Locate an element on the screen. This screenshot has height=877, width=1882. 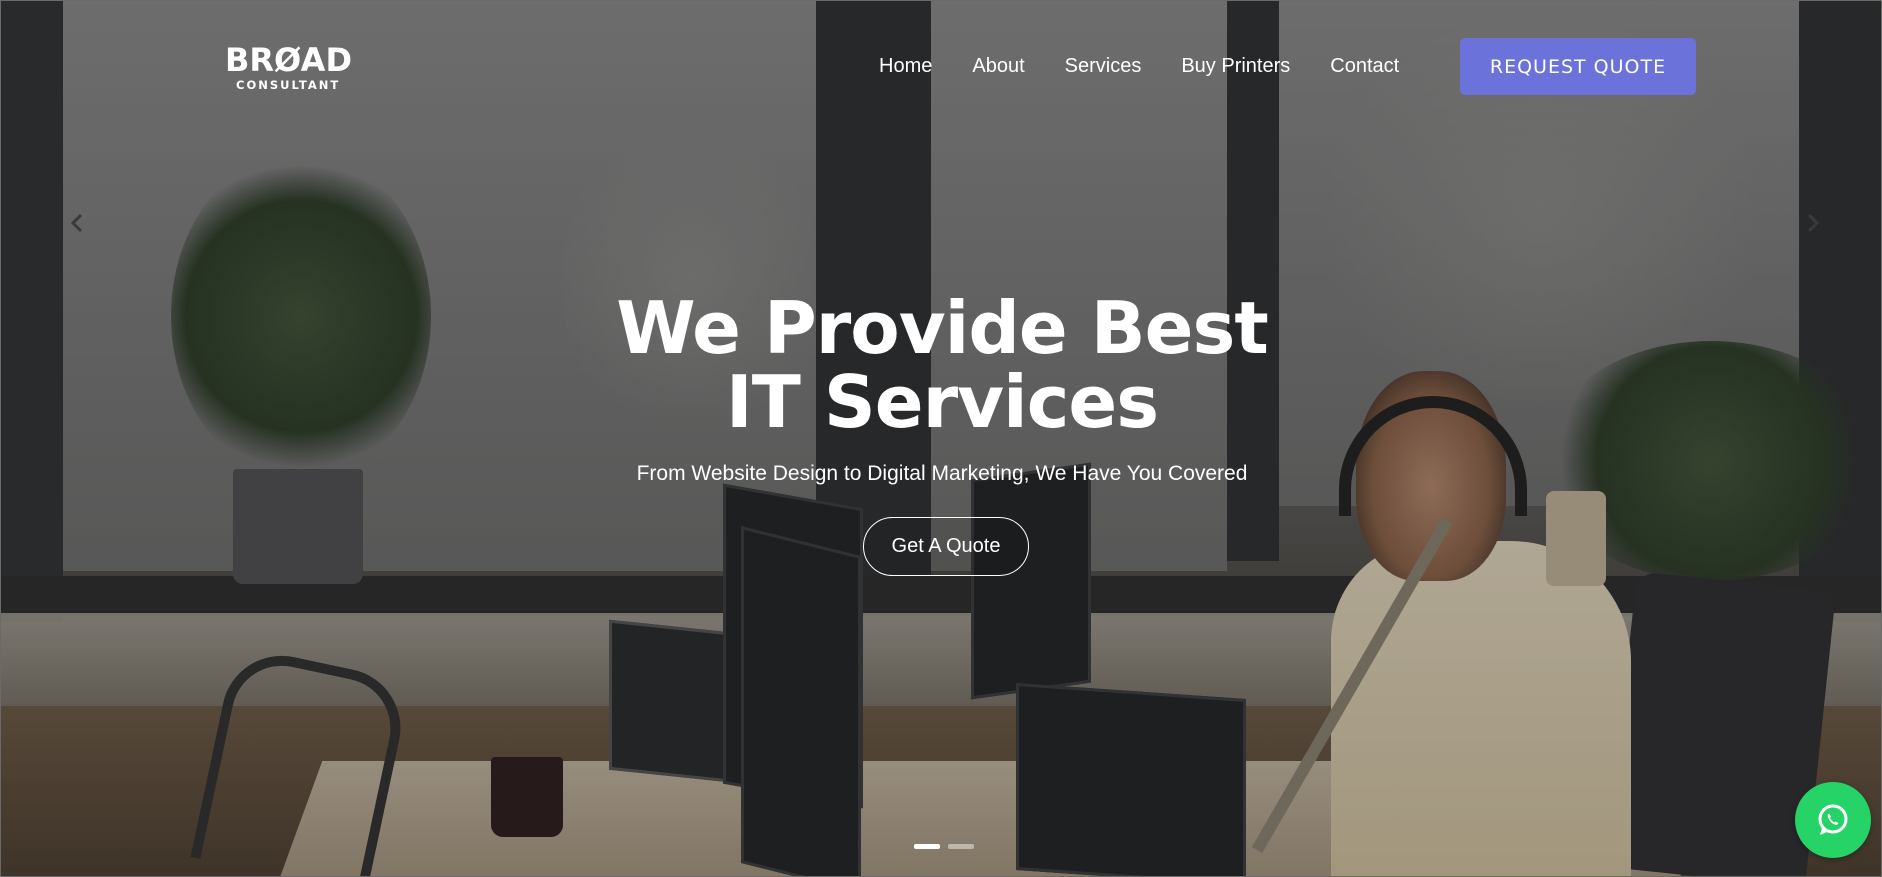
get-a-quote-button: Get A Quote is located at coordinates (946, 546).